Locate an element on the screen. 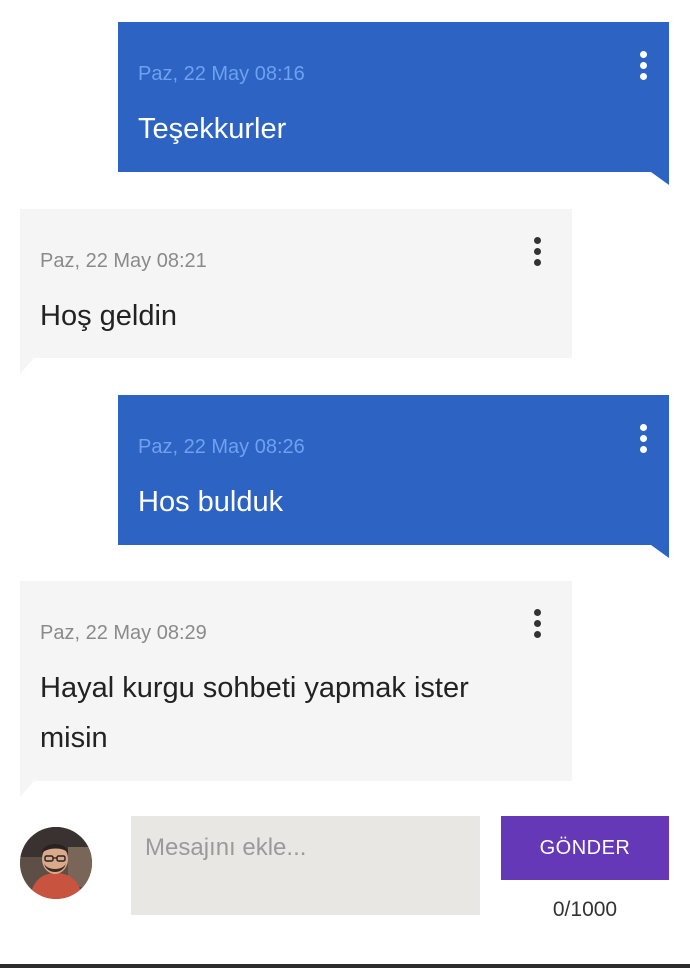 This screenshot has width=690, height=968. message-bubble-received: Paz, 22 May 08:21 Hoş geldin is located at coordinates (296, 291).